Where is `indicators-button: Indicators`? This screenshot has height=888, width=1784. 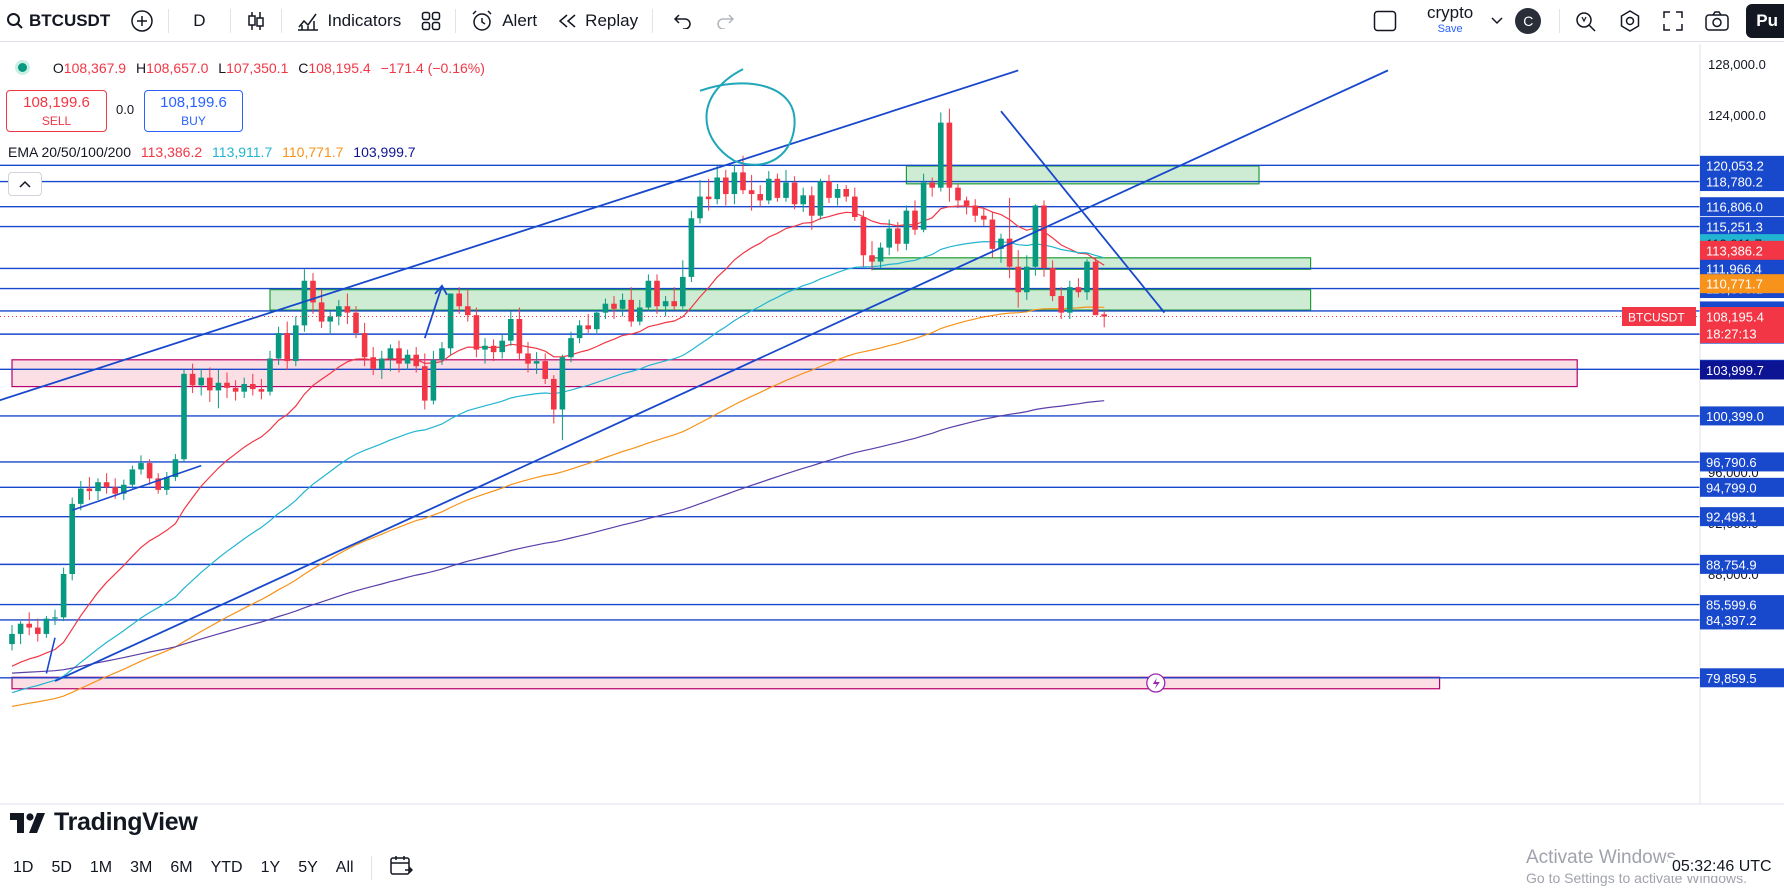
indicators-button: Indicators is located at coordinates (349, 21).